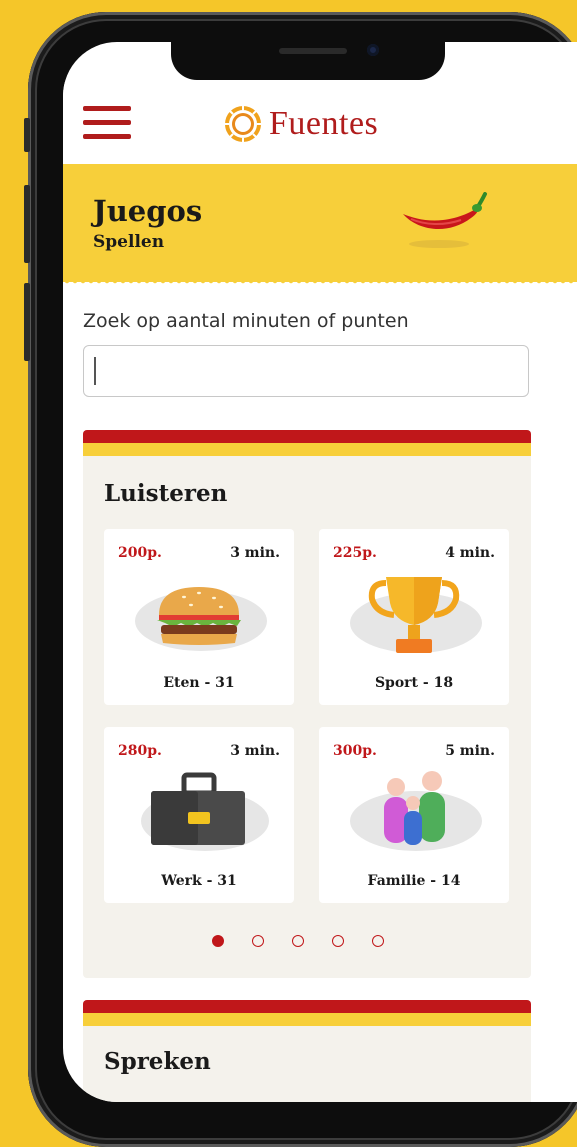 The image size is (577, 1147). Describe the element at coordinates (107, 123) in the screenshot. I see `hamburger-menu-icon` at that location.